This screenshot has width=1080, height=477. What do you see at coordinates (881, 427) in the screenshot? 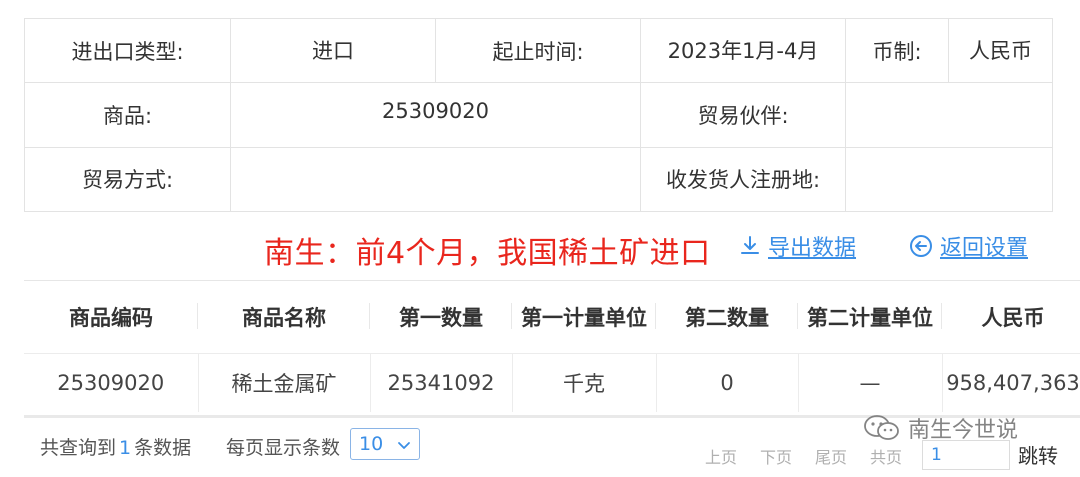
I see `wechat-icon` at bounding box center [881, 427].